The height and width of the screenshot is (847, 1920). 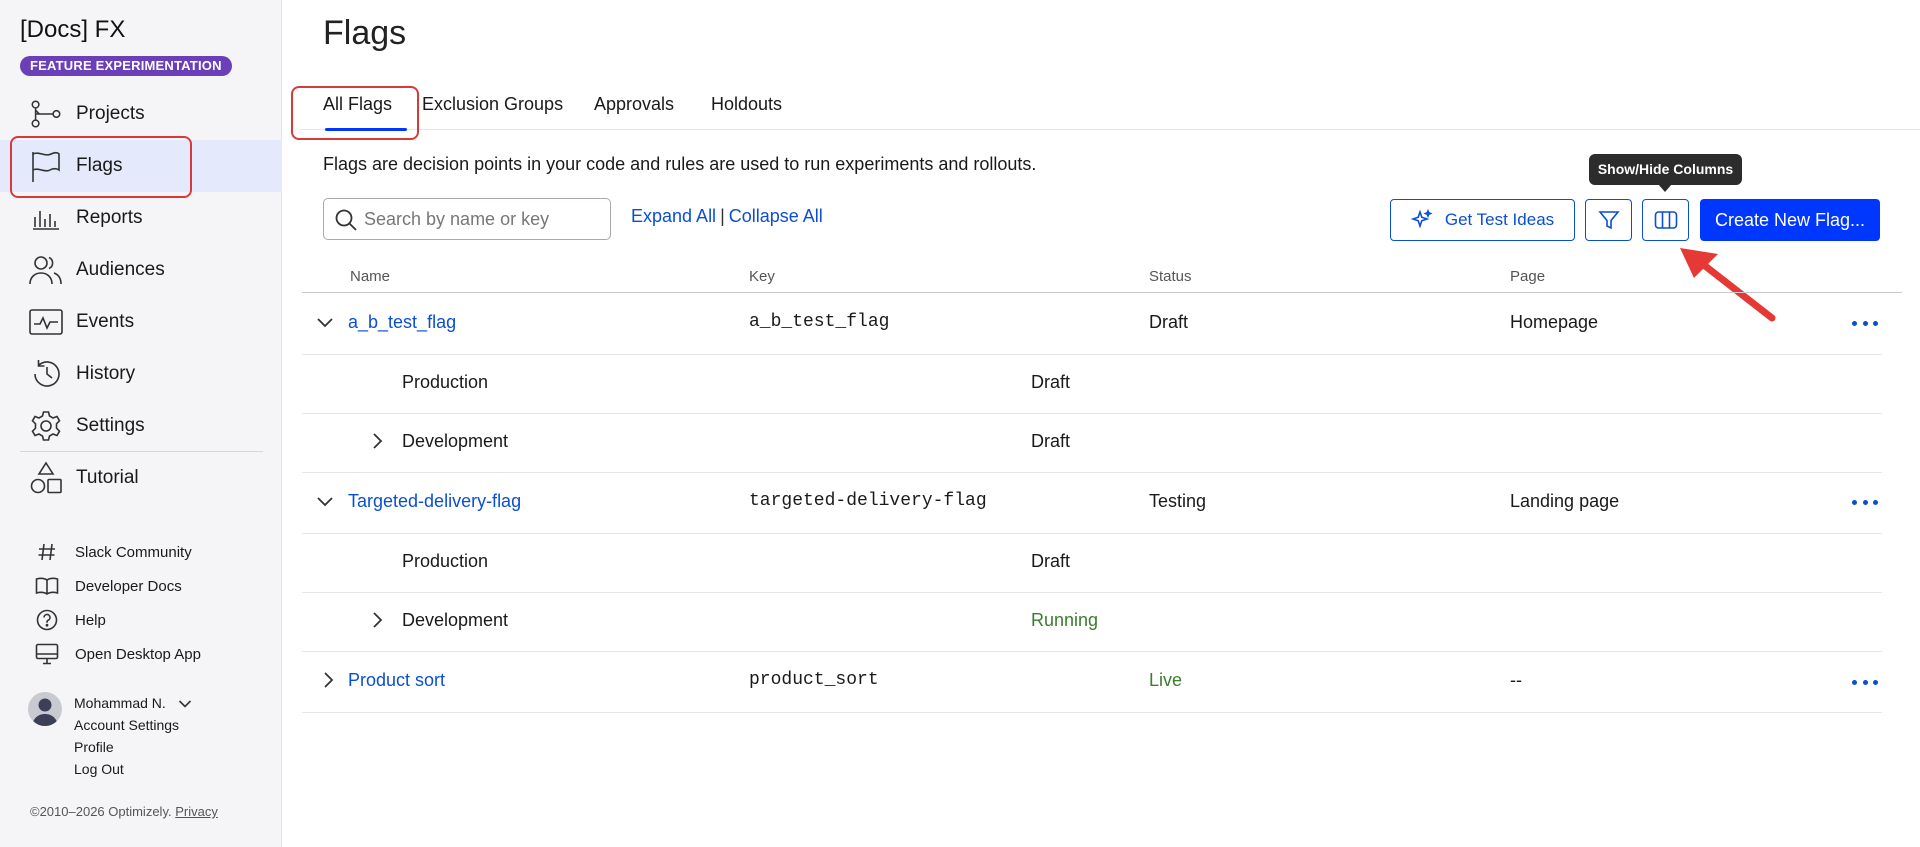 I want to click on avatar, so click(x=45, y=709).